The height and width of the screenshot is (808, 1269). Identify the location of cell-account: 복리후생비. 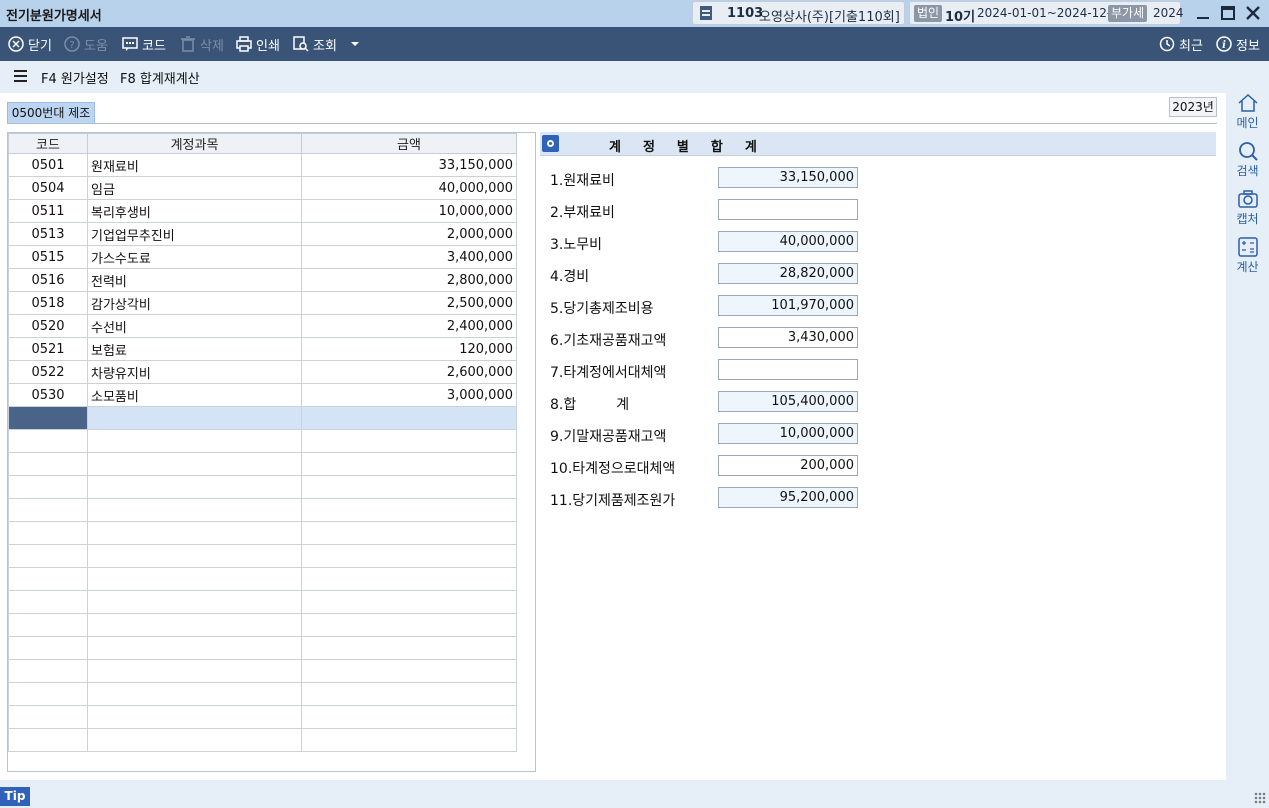
(194, 211).